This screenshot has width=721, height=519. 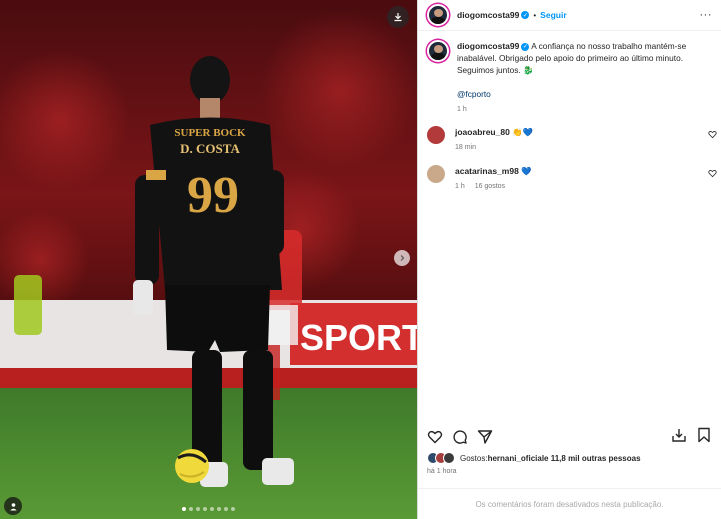 What do you see at coordinates (516, 458) in the screenshot?
I see `likes-first-user: hernani_oficial` at bounding box center [516, 458].